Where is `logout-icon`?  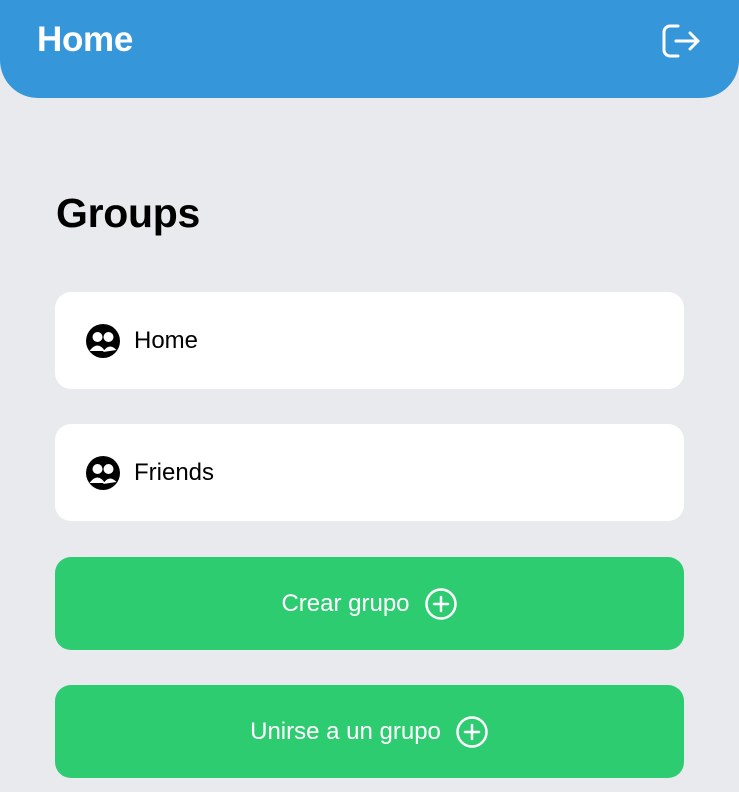 logout-icon is located at coordinates (681, 41).